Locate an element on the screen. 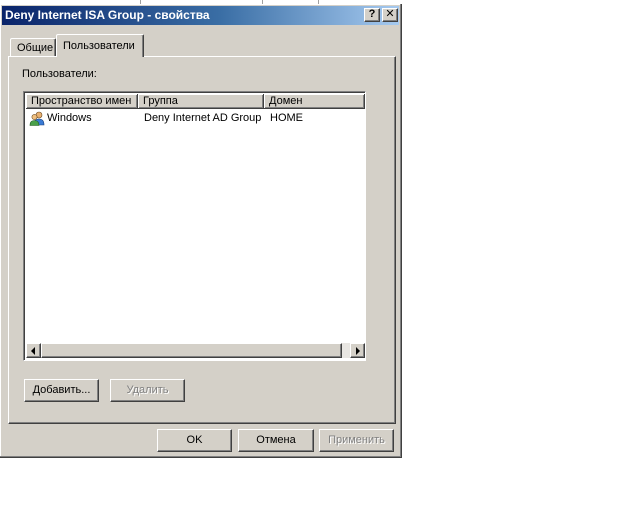 Image resolution: width=640 pixels, height=512 pixels. row-namespace: Windows is located at coordinates (69, 118).